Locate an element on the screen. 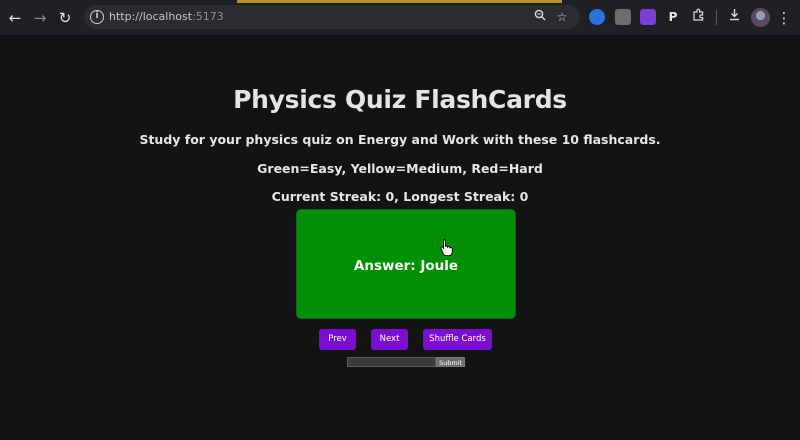 The image size is (800, 440). shuffle-cards-button: Shuffle Cards is located at coordinates (457, 339).